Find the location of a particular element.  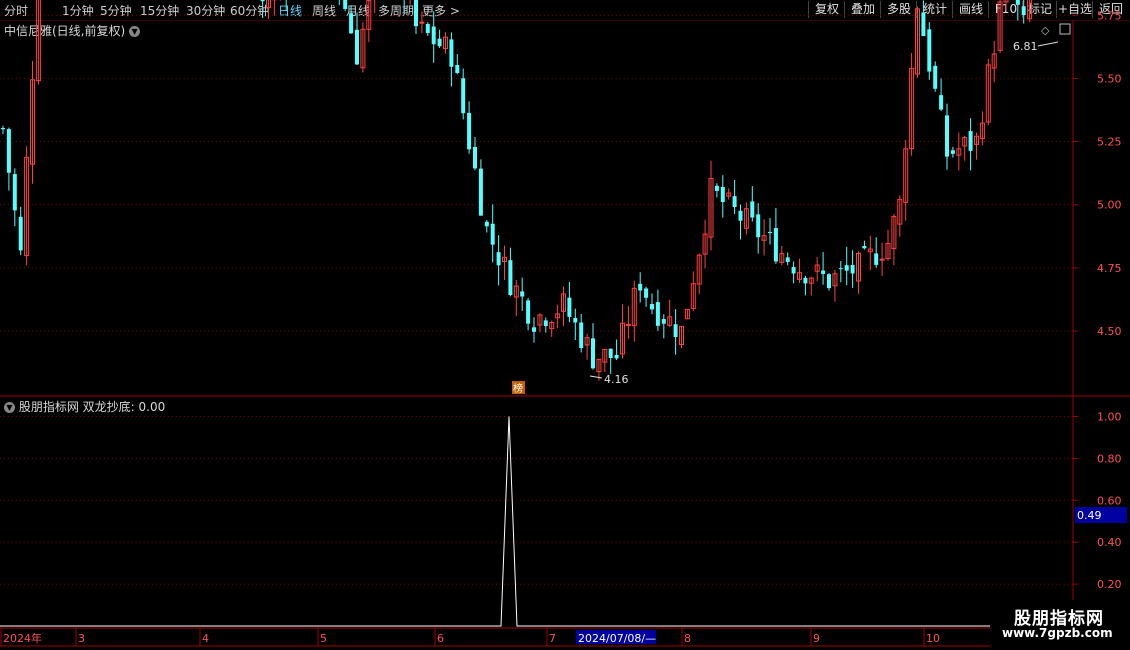

price-tick-label: 4.50 is located at coordinates (1109, 331).